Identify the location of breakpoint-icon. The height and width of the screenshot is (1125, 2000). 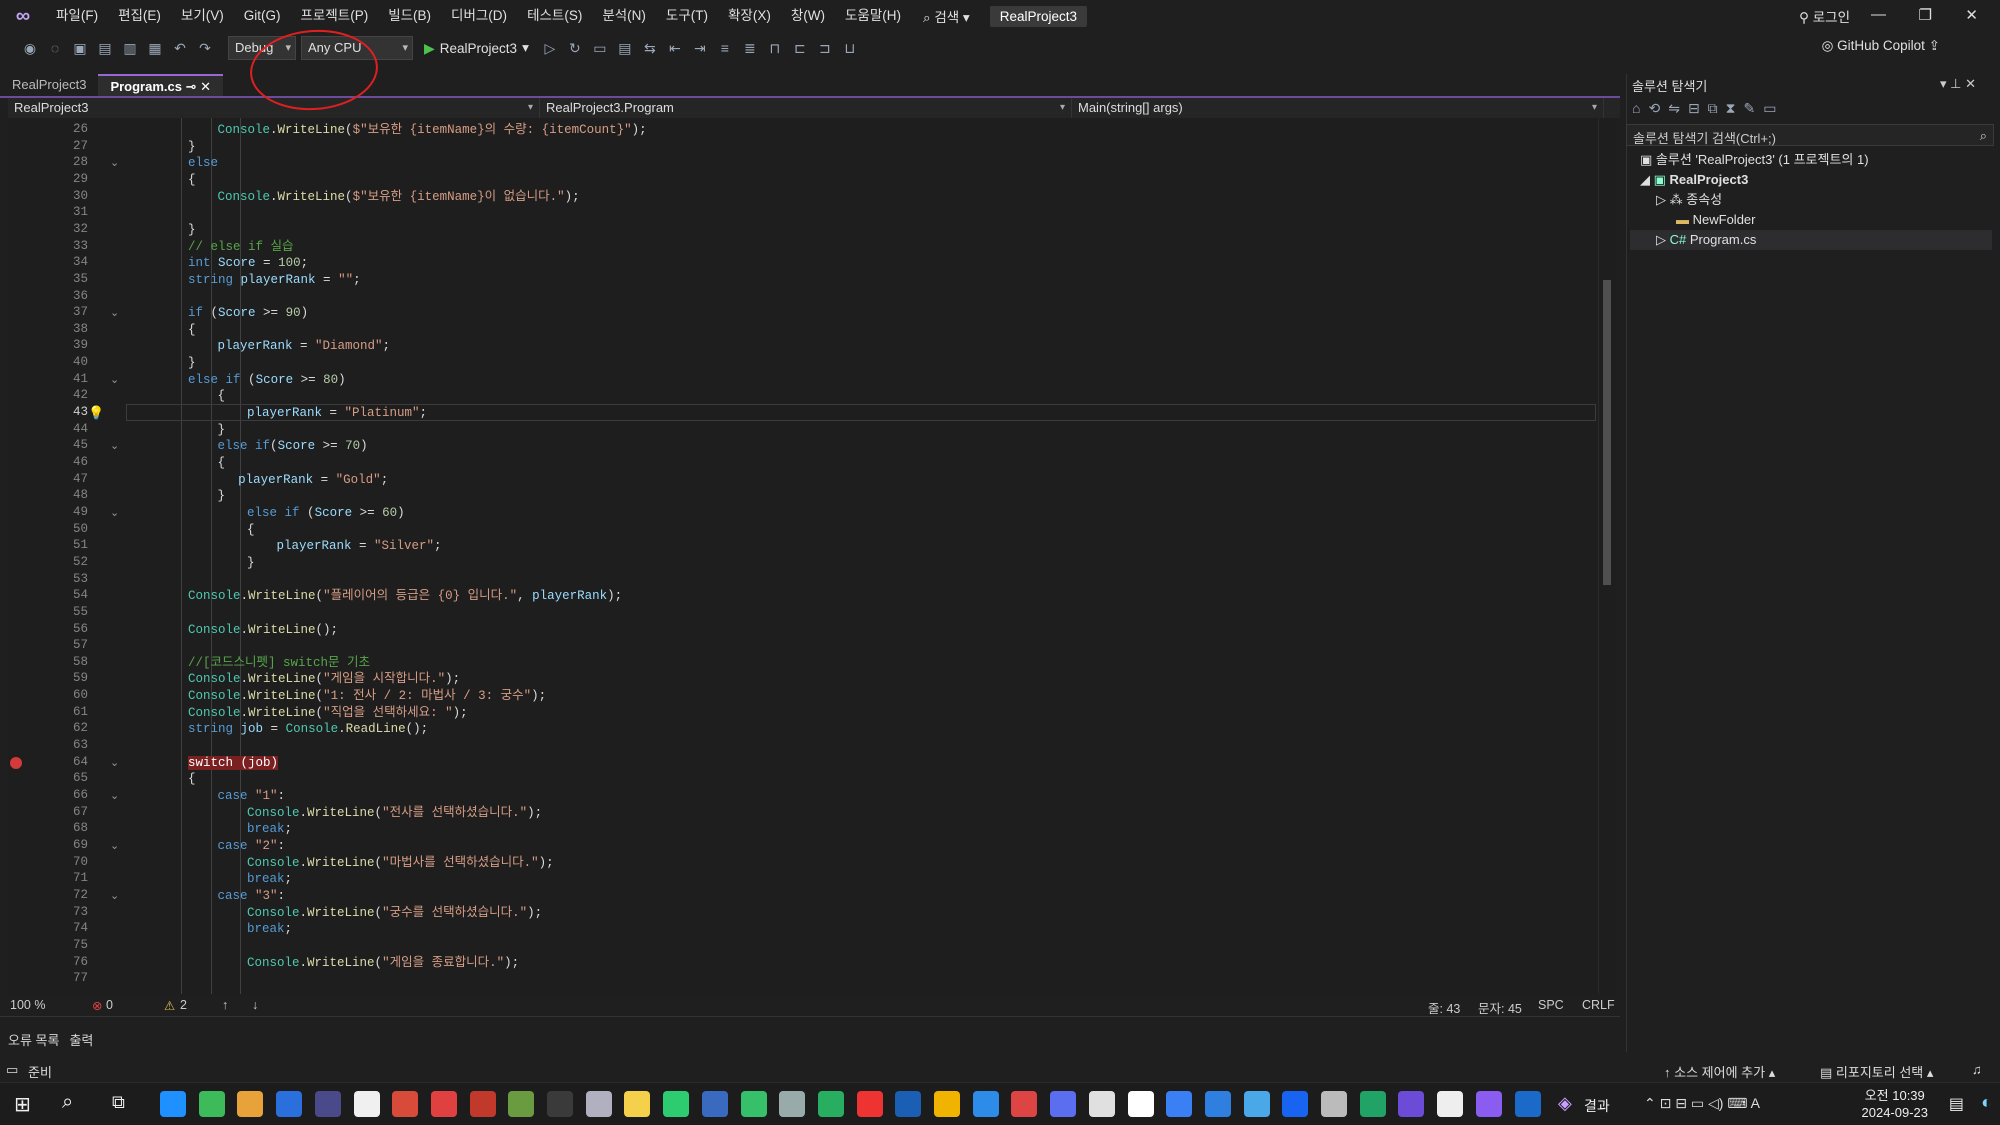
(16, 762).